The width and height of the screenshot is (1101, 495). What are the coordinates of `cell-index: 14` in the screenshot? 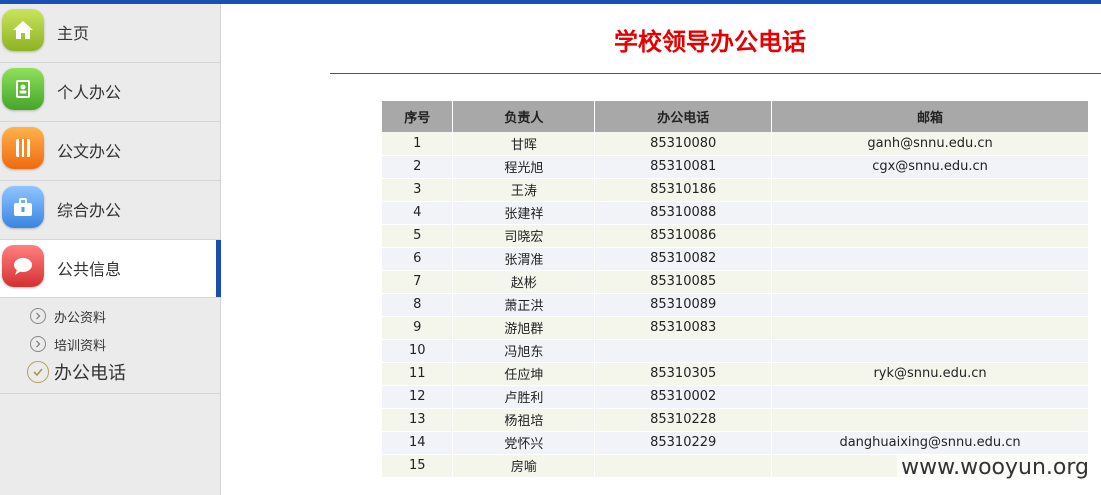 It's located at (418, 443).